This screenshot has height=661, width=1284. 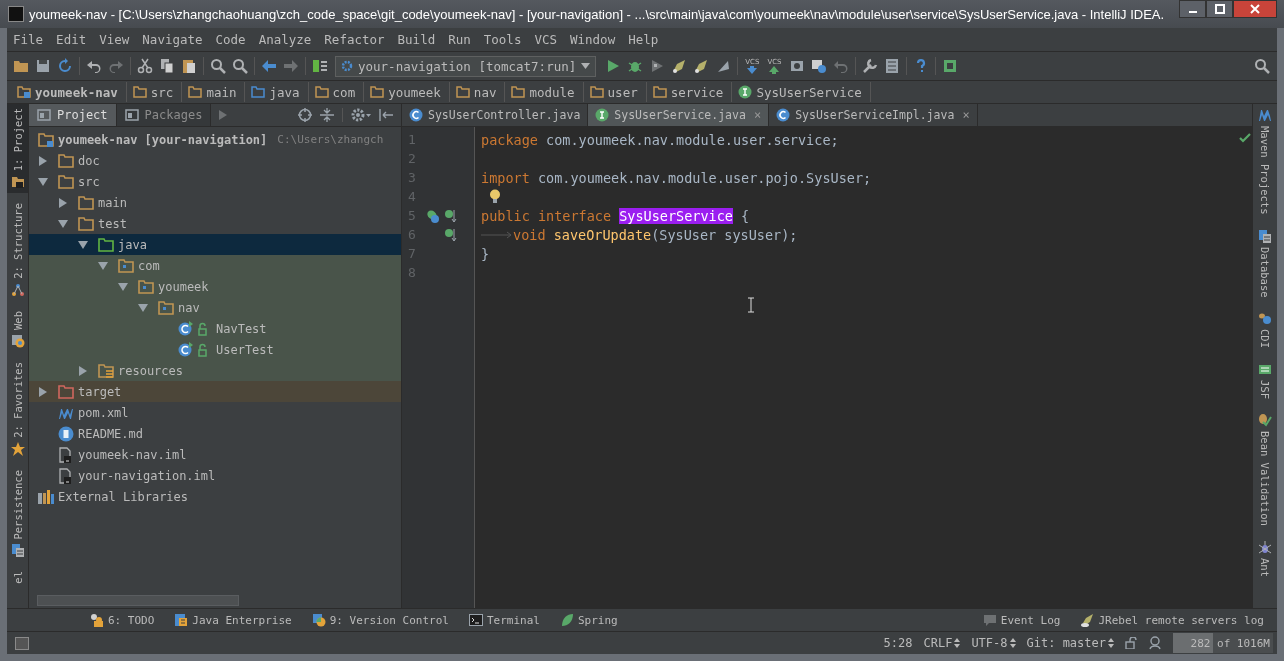 What do you see at coordinates (74, 39) in the screenshot?
I see `menu-item: Edit` at bounding box center [74, 39].